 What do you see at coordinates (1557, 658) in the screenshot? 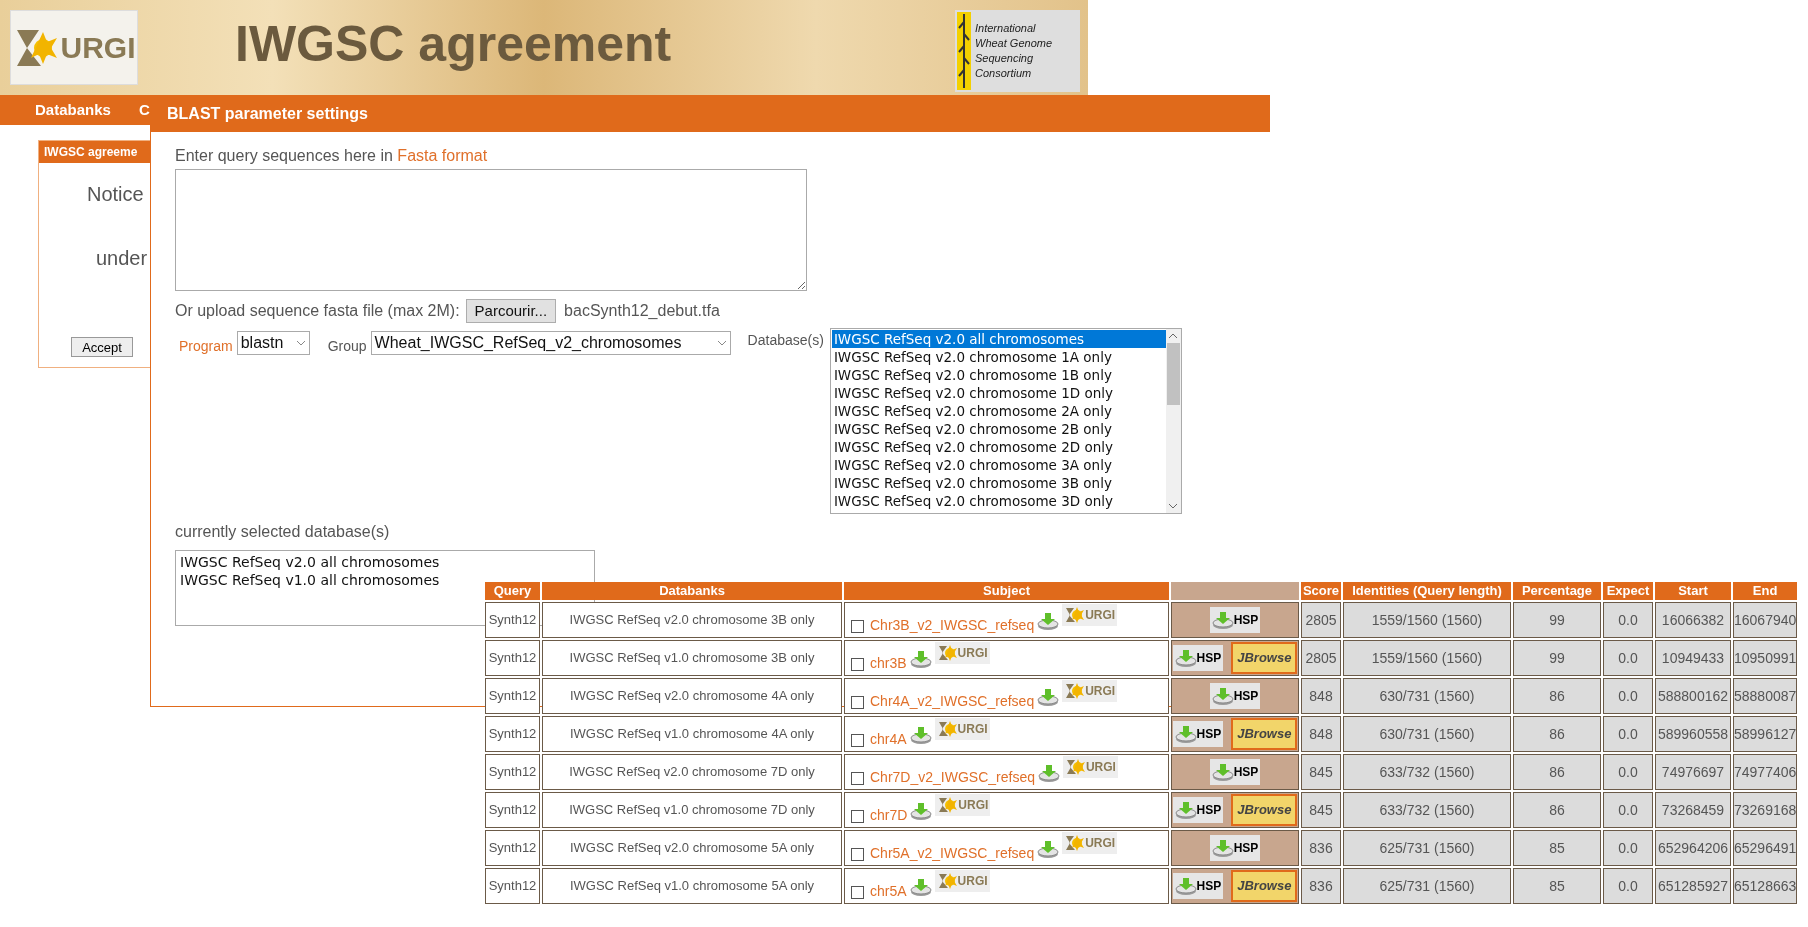
I see `table-cell: 99` at bounding box center [1557, 658].